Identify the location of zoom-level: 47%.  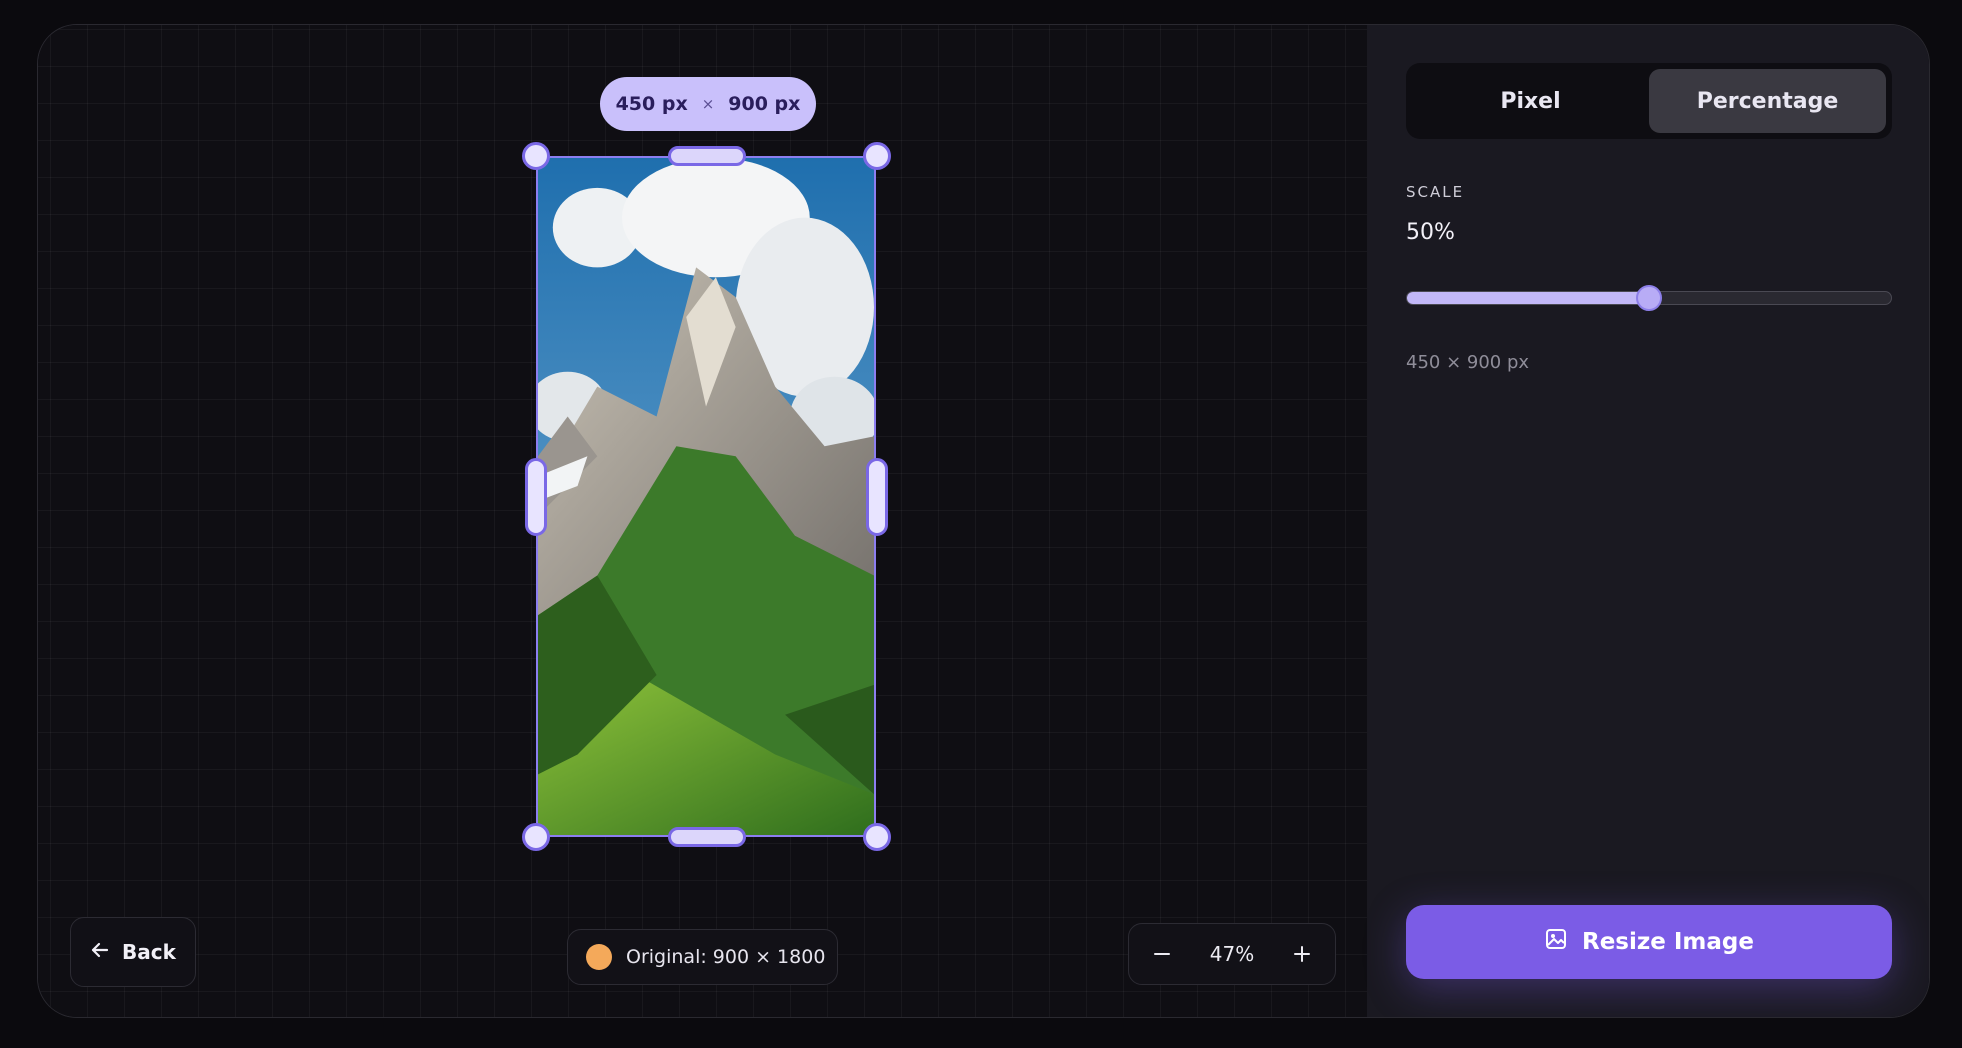
(1232, 954).